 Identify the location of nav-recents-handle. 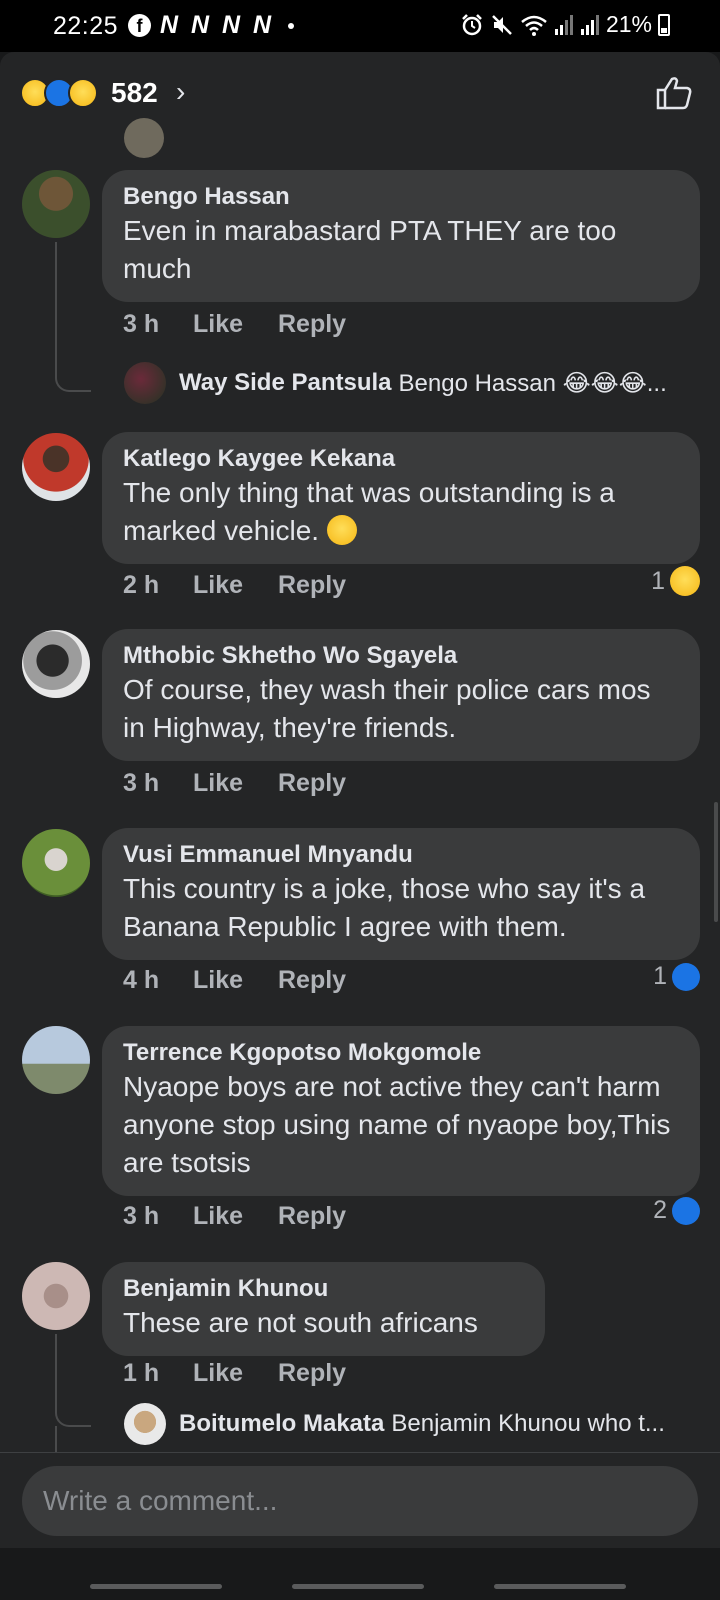
(156, 1586).